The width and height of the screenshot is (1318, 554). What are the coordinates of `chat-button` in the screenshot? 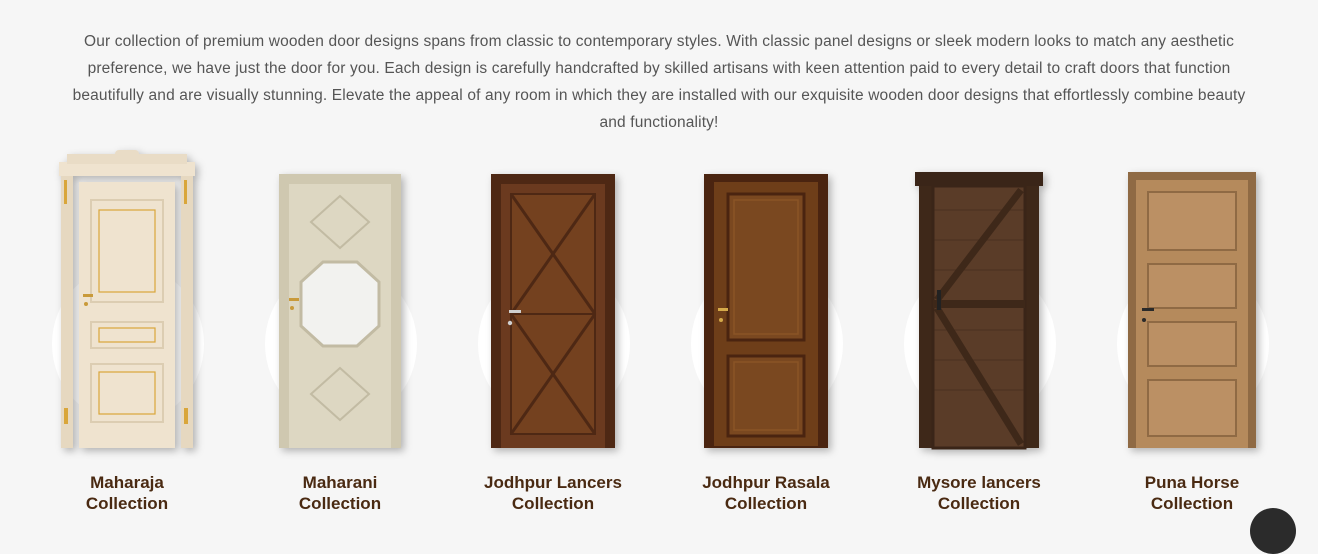 It's located at (1273, 531).